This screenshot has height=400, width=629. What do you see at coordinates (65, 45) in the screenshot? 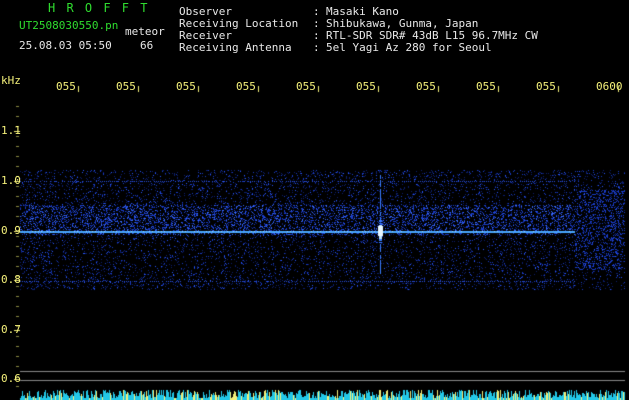
I see `datetime-label: 25.08.03 05:50` at bounding box center [65, 45].